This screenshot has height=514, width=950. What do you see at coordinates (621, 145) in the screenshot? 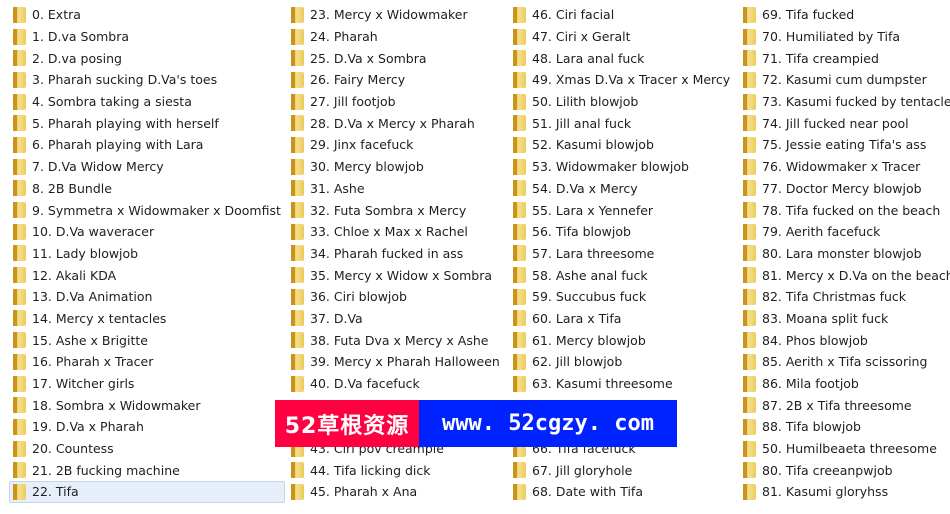
I see `folder-item: 52. Kasumi blowjob` at bounding box center [621, 145].